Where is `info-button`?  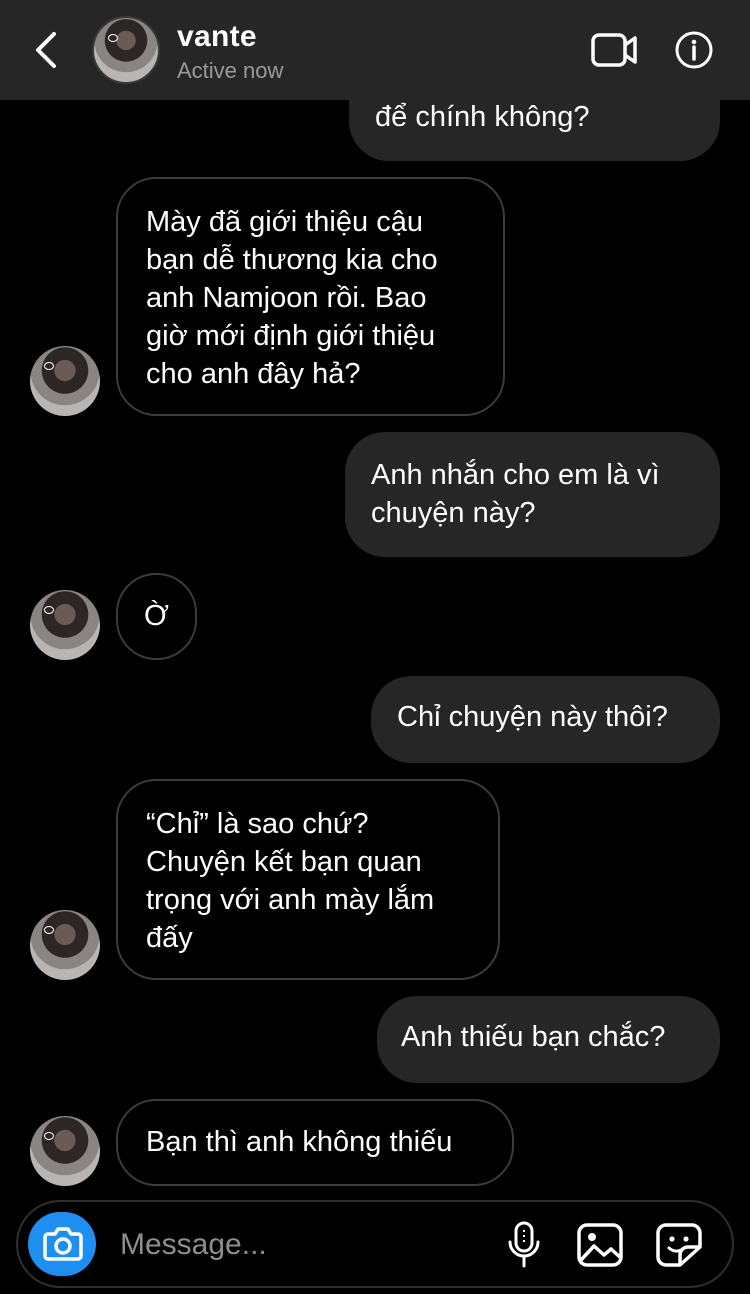
info-button is located at coordinates (694, 50).